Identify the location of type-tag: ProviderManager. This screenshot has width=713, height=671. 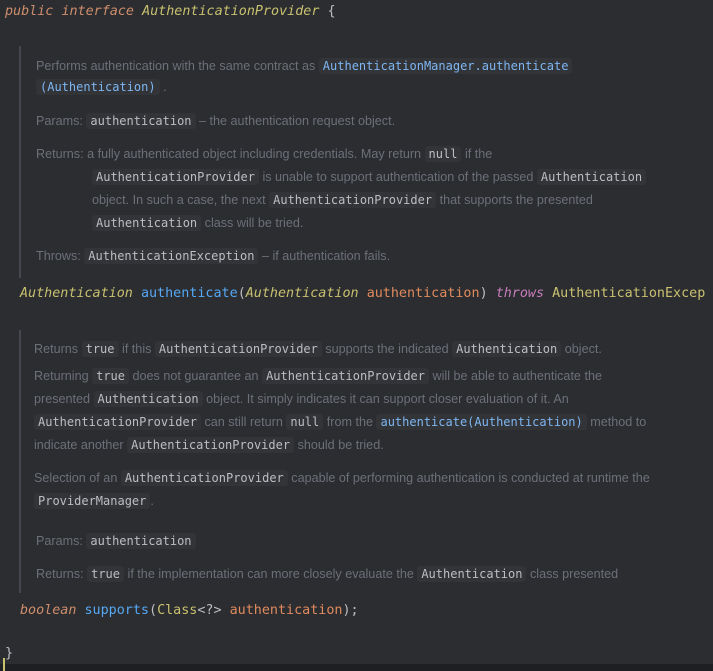
(92, 501).